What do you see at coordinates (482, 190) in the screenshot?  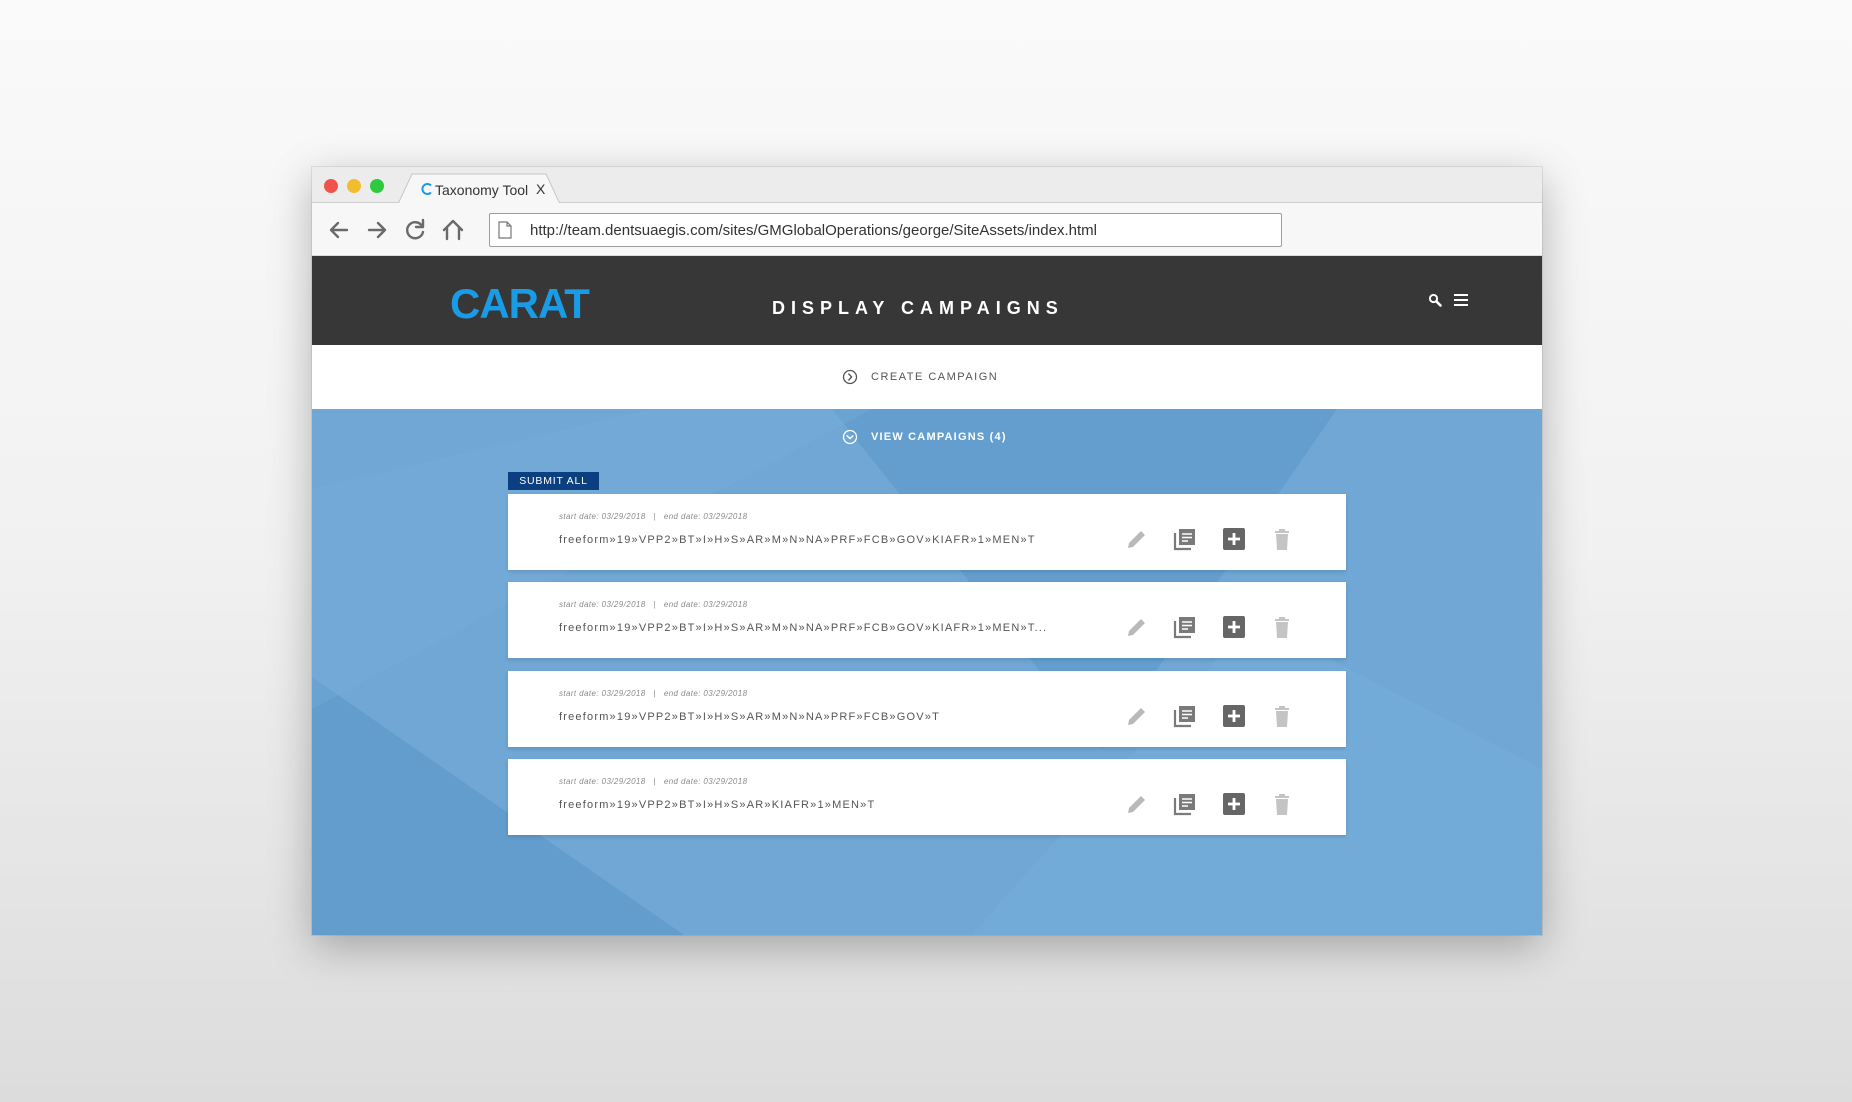 I see `tab-title: Taxonomy Tool` at bounding box center [482, 190].